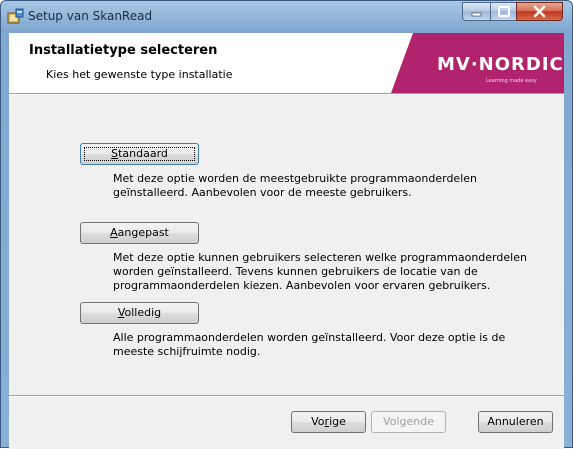 The height and width of the screenshot is (449, 573). Describe the element at coordinates (139, 74) in the screenshot. I see `page-subtitle: Kies het gewenste type installatie` at that location.